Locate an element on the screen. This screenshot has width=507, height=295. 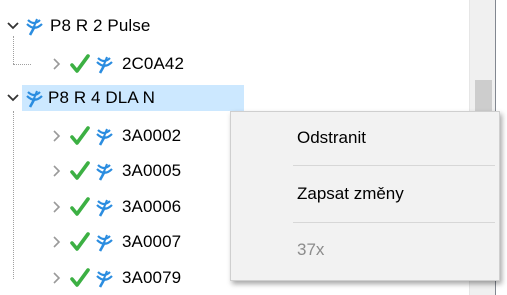
tree-item-label-wrap: P8 R 2 Pulse is located at coordinates (100, 26).